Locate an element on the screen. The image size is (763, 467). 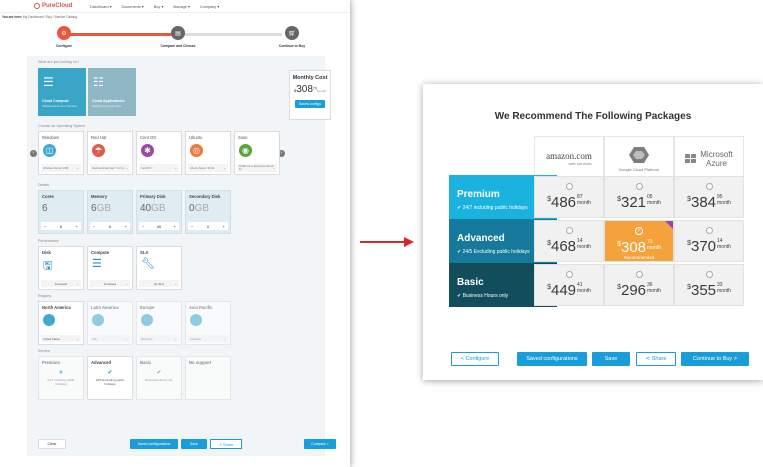
step-buy: 🛒︎ Continue to Buy is located at coordinates (292, 36).